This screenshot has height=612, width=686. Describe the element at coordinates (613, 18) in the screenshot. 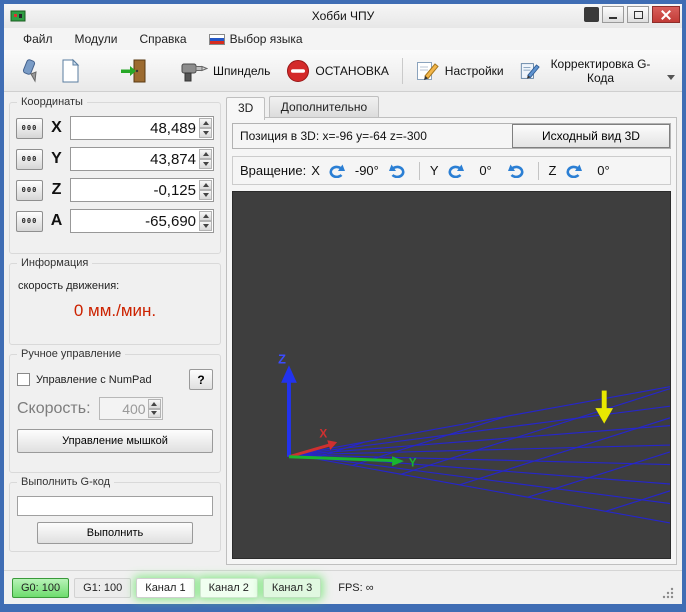

I see `minimize-icon` at that location.